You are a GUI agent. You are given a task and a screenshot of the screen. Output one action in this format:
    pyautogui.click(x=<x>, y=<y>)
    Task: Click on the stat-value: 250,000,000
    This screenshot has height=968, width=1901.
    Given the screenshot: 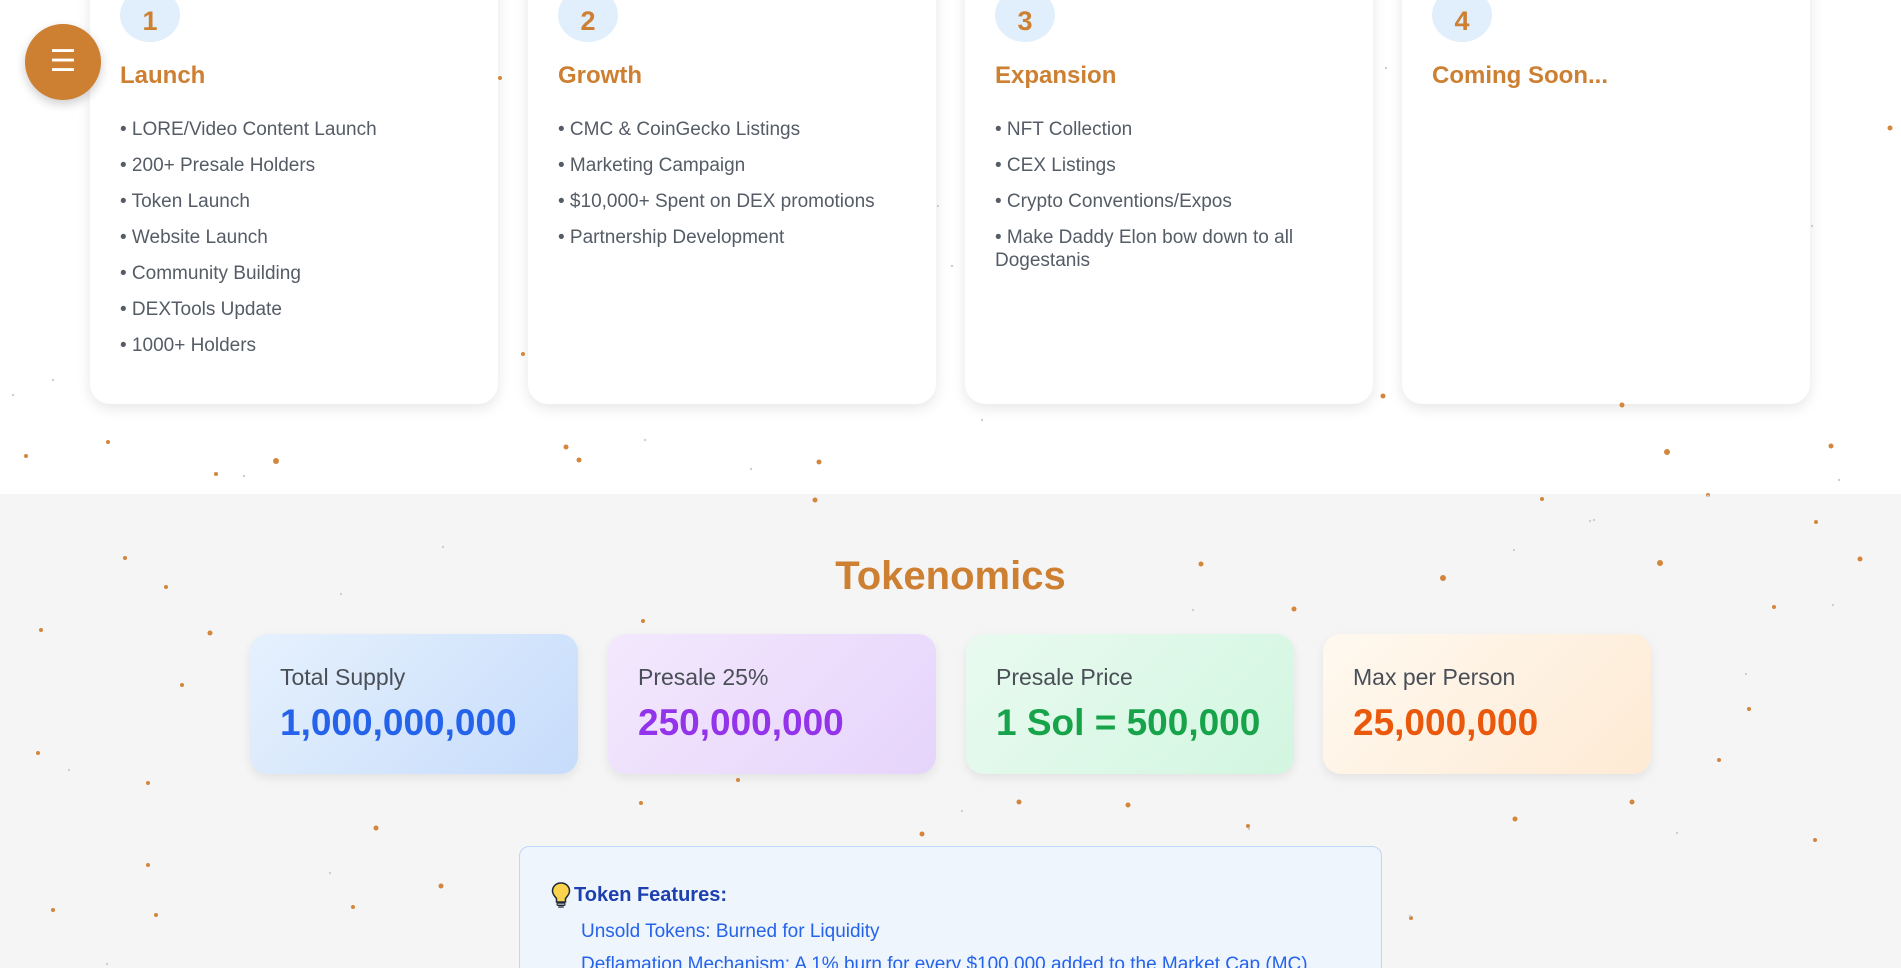 What is the action you would take?
    pyautogui.click(x=741, y=722)
    